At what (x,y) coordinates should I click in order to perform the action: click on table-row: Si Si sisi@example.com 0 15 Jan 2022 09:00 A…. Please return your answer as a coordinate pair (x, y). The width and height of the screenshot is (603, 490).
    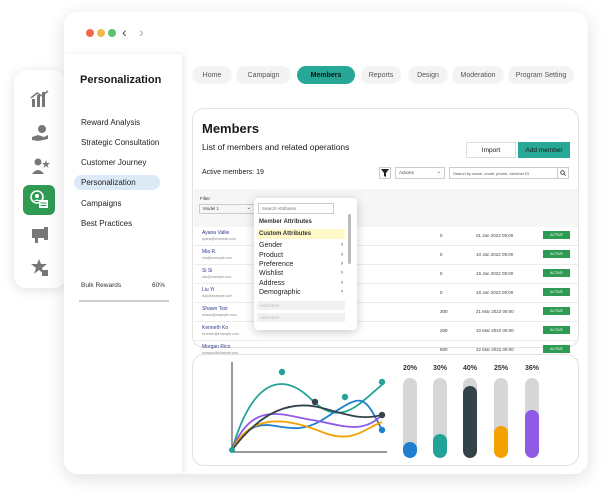
    Looking at the image, I should click on (386, 274).